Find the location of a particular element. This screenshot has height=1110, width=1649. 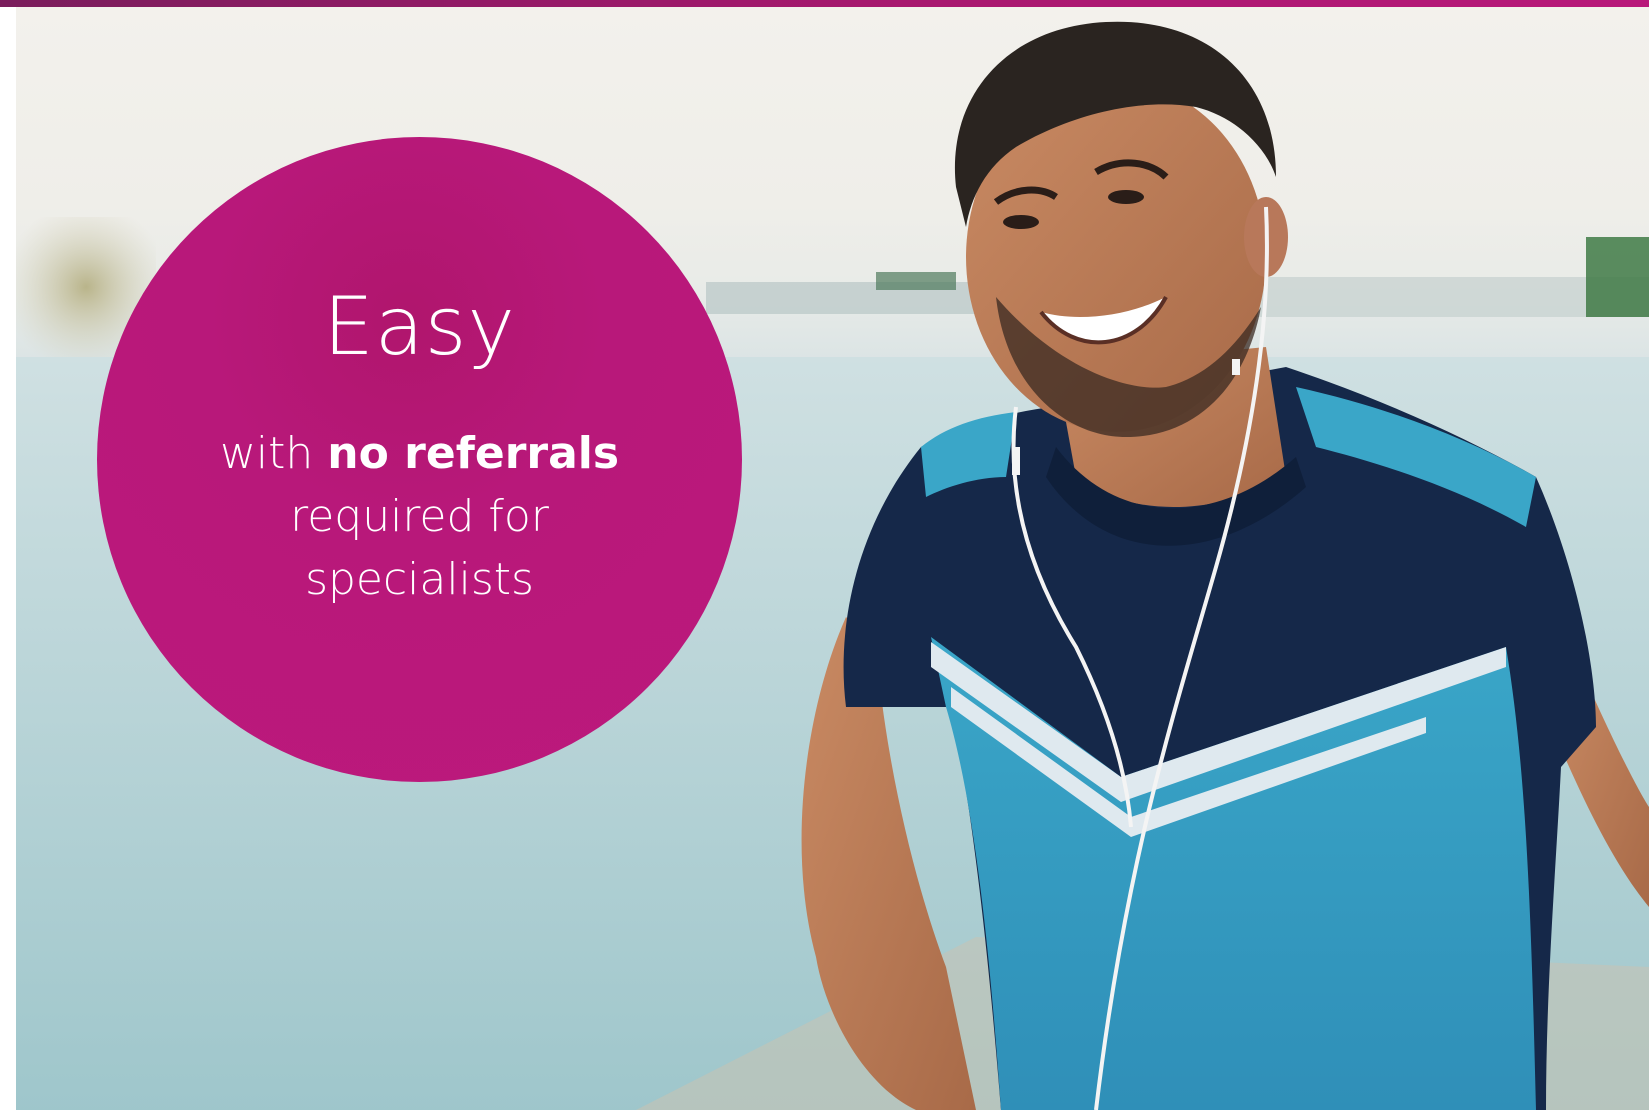

badge-line-1-emphasis: no referrals is located at coordinates (473, 453).